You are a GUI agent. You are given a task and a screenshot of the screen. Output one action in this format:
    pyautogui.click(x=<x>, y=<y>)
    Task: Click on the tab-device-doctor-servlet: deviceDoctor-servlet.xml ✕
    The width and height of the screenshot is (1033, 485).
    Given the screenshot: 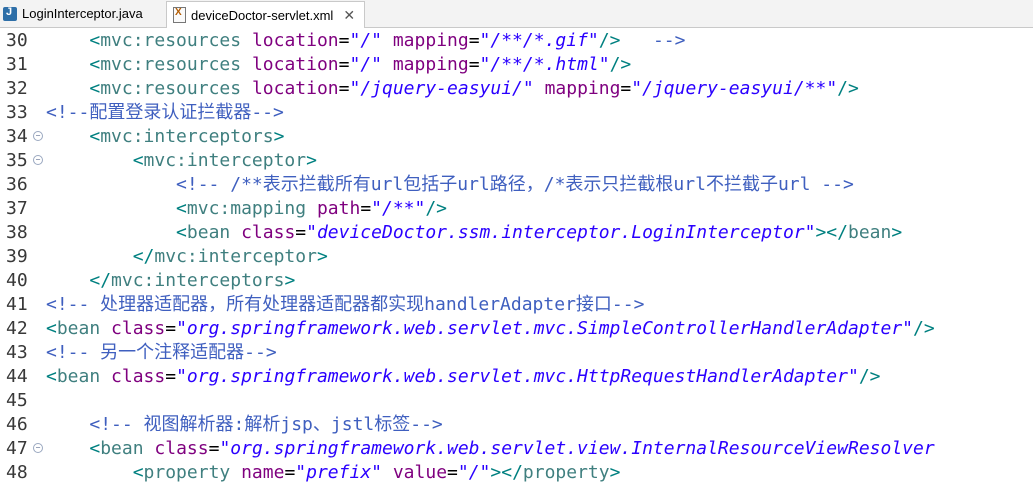 What is the action you would take?
    pyautogui.click(x=265, y=14)
    